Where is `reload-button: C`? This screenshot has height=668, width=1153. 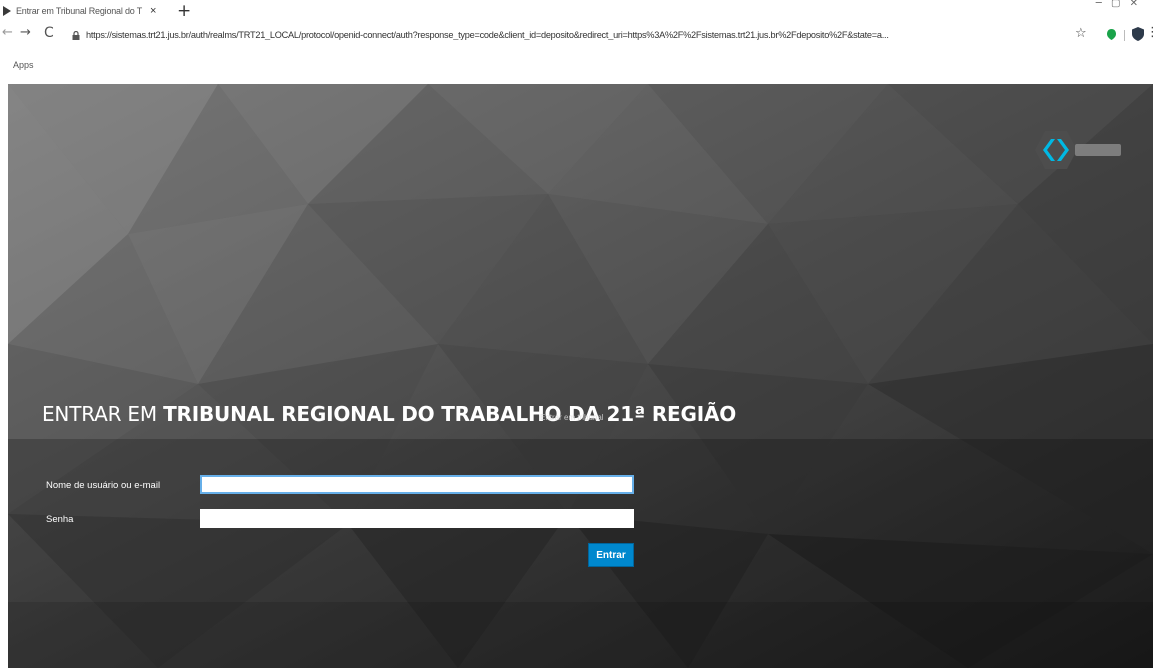
reload-button: C is located at coordinates (49, 33).